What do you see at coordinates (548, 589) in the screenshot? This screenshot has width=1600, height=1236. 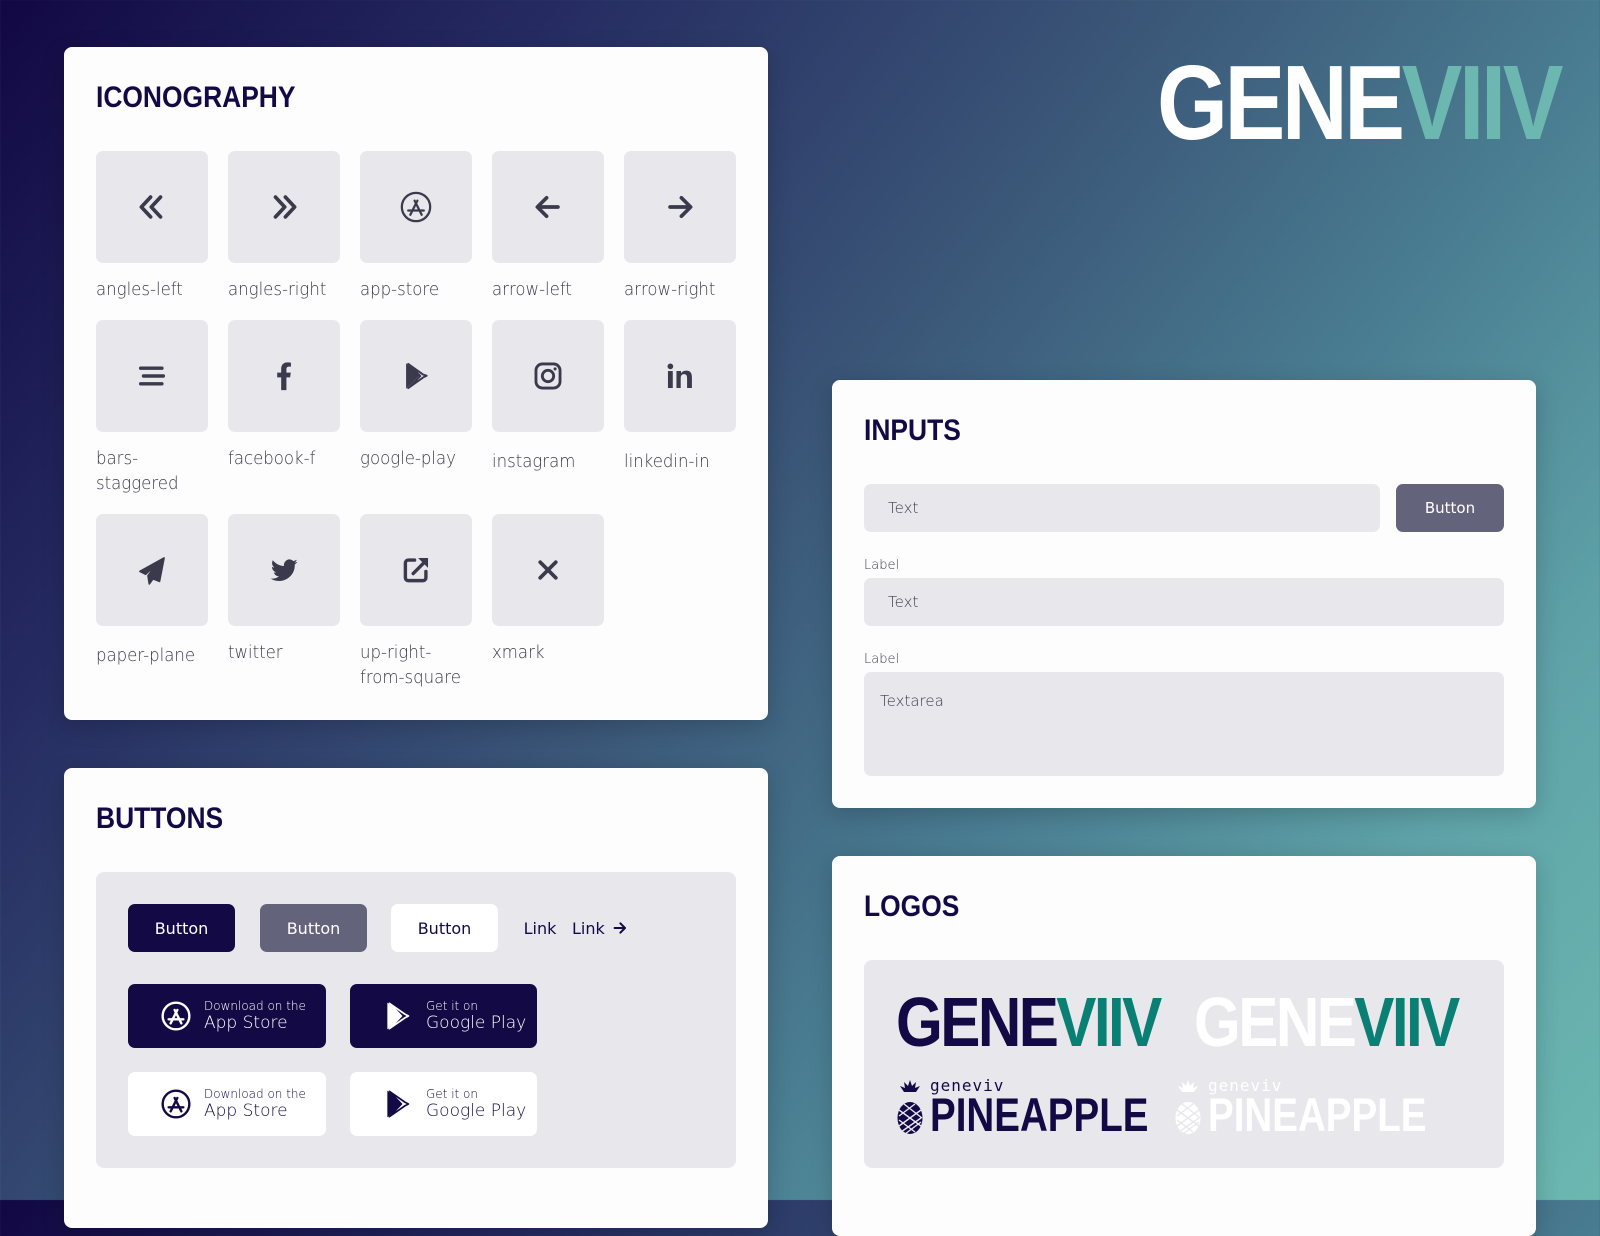 I see `icon-tile-xmark: xmark` at bounding box center [548, 589].